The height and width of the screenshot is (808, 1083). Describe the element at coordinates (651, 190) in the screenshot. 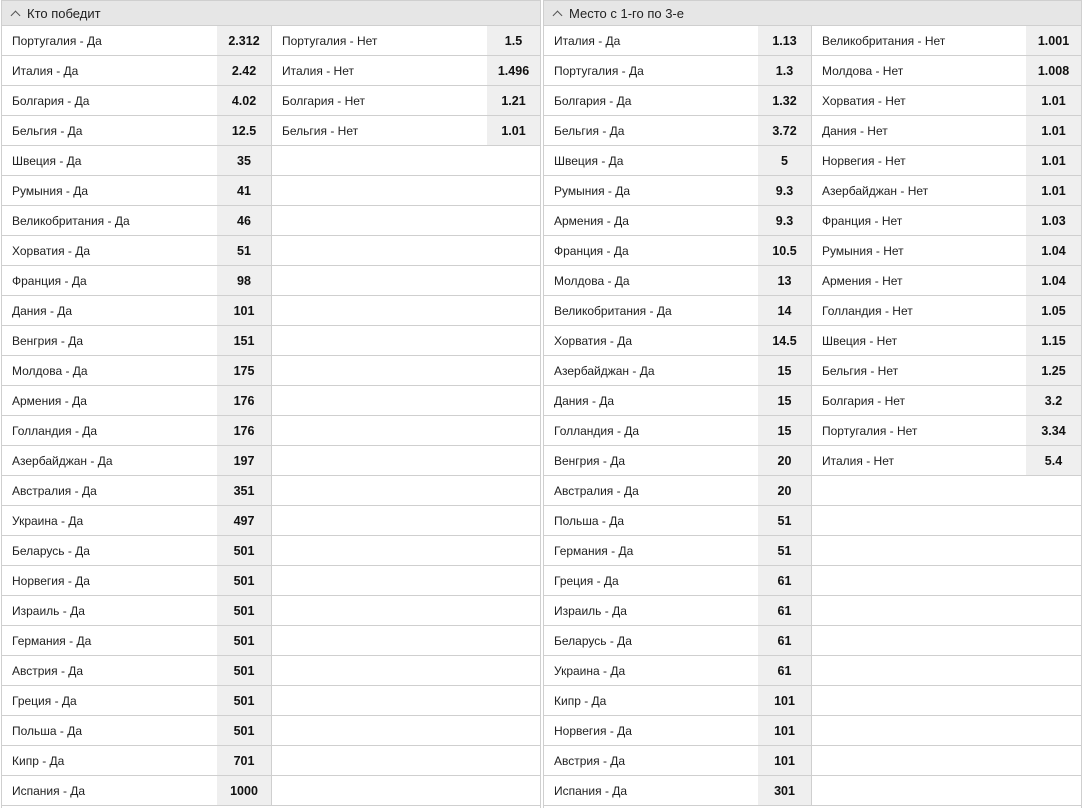

I see `outcome-label: Румыния - Да` at that location.